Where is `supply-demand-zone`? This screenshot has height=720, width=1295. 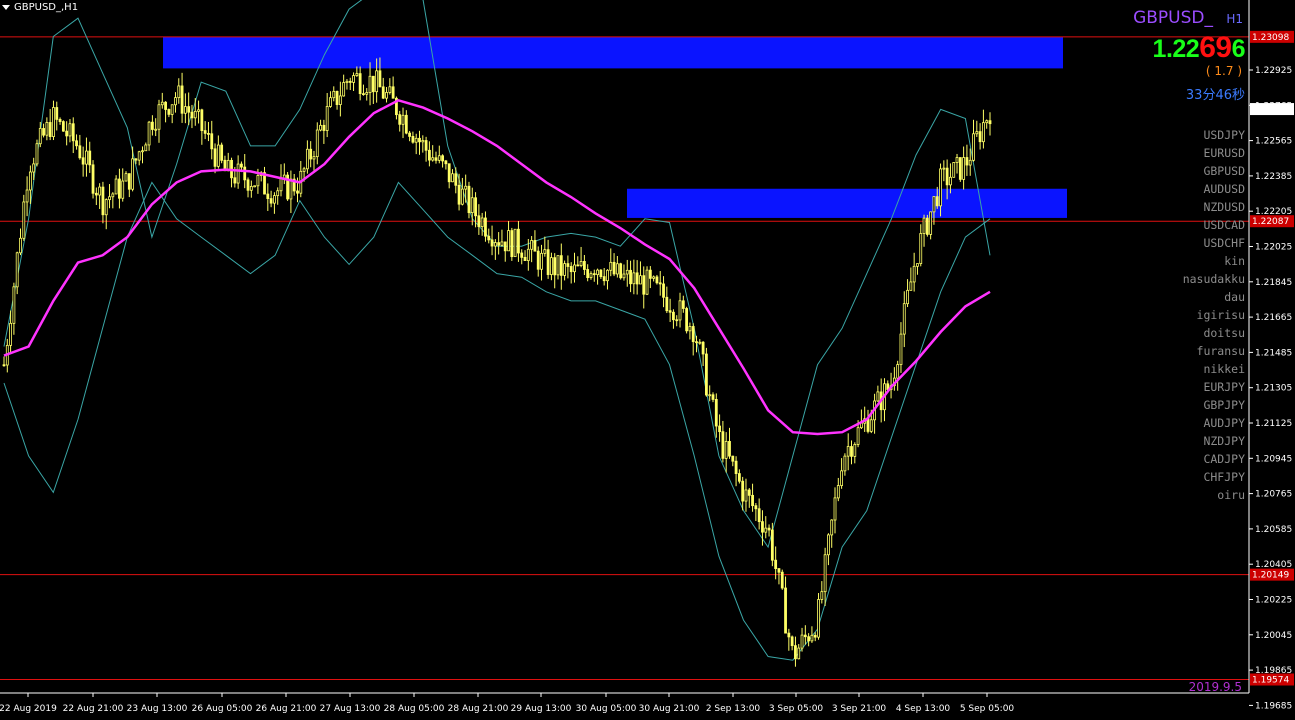
supply-demand-zone is located at coordinates (613, 52).